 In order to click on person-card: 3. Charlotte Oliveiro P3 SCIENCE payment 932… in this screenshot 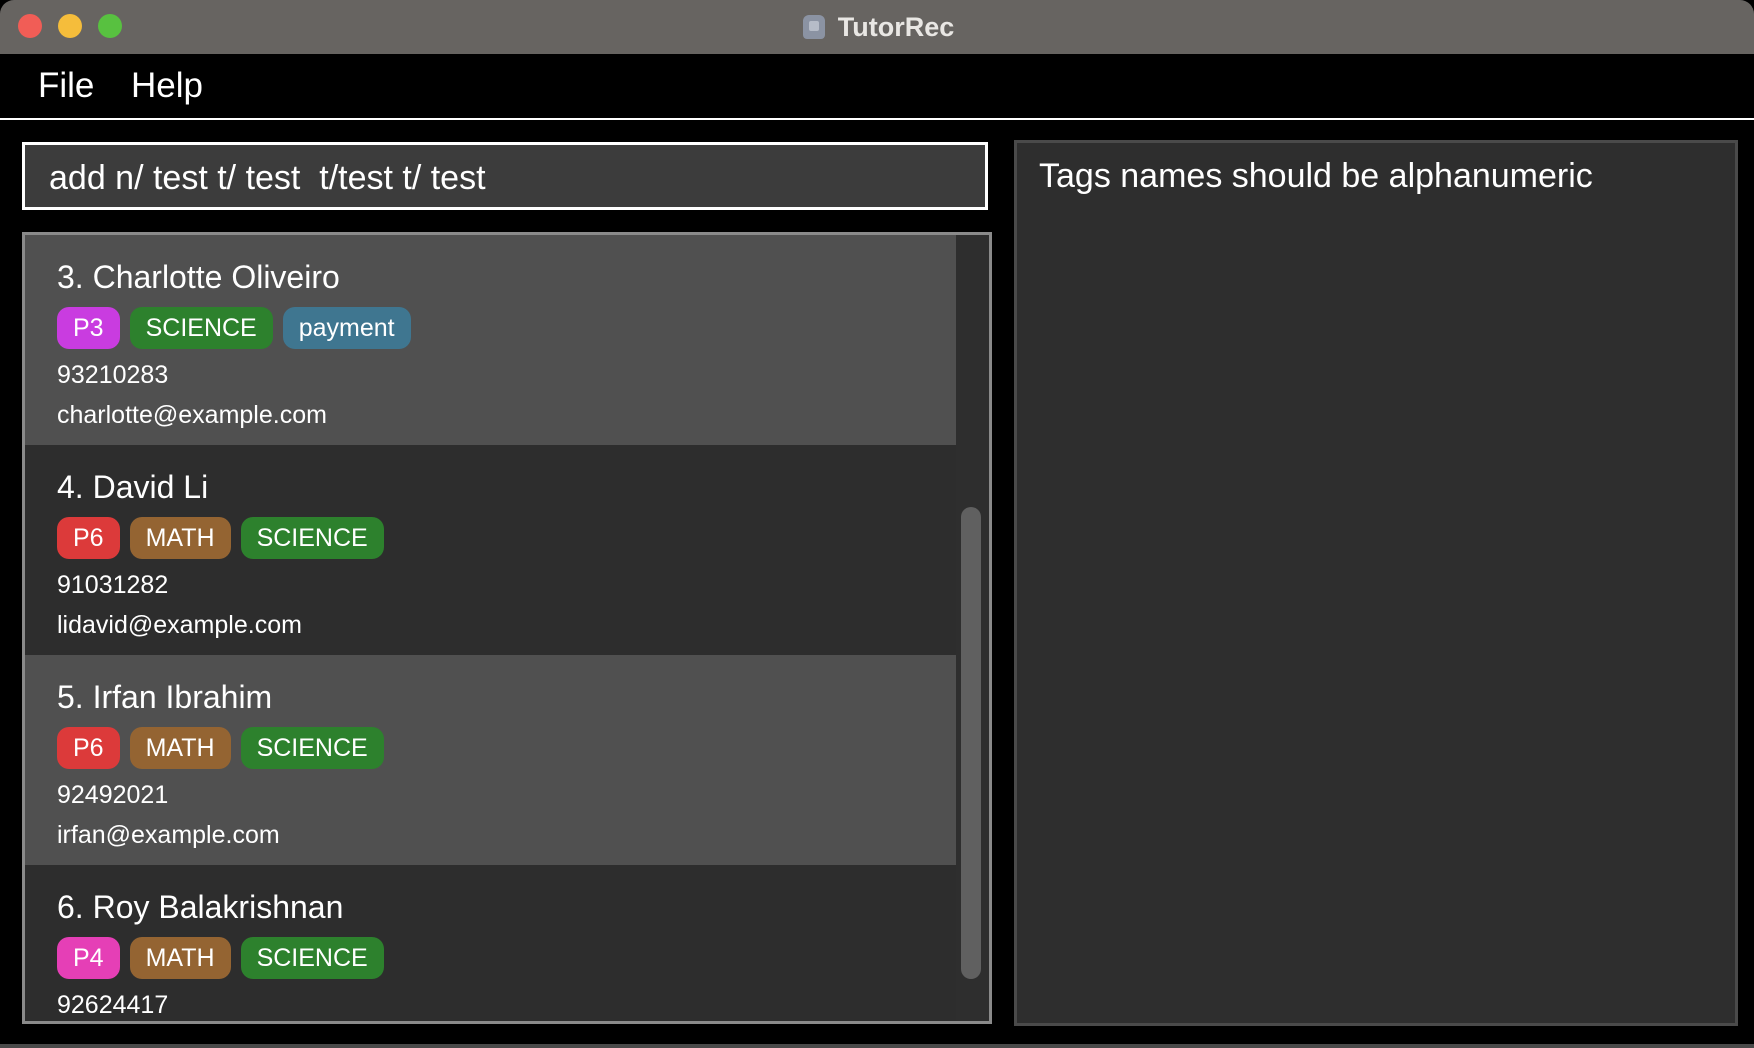, I will do `click(492, 340)`.